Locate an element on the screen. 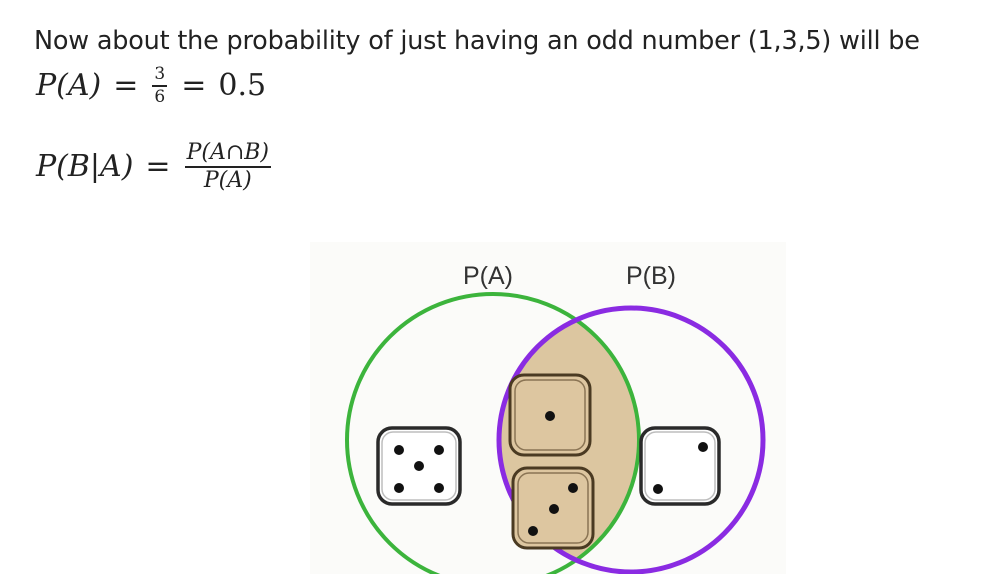 This screenshot has width=1000, height=574. eq2-numerator: P(A∩B) is located at coordinates (228, 152).